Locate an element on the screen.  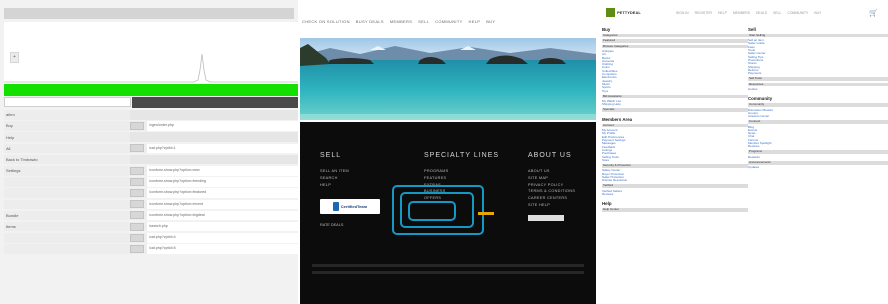
sitemap-section: Help Help Center is located at coordinates (675, 206).